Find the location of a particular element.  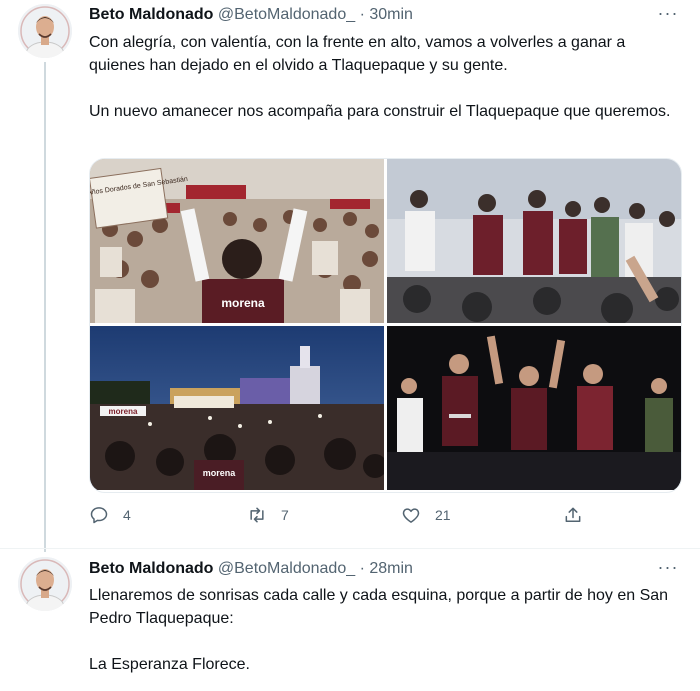

share-icon is located at coordinates (573, 514).